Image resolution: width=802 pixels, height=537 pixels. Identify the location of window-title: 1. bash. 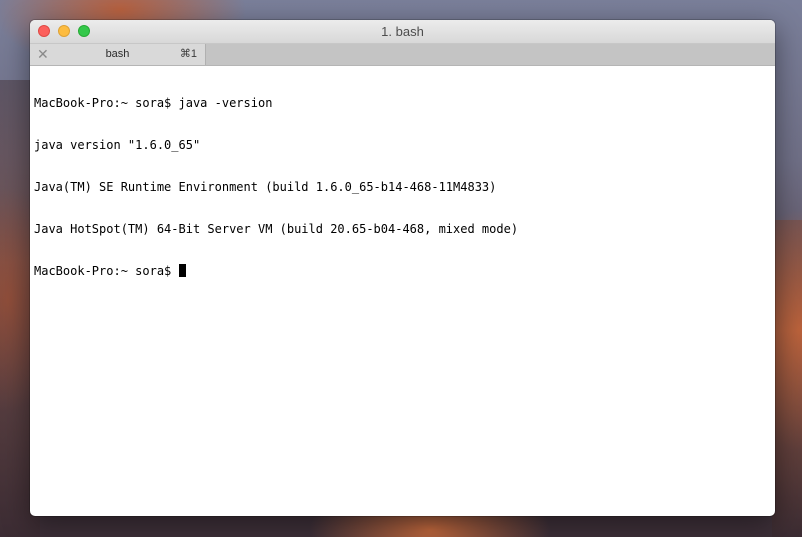
(402, 31).